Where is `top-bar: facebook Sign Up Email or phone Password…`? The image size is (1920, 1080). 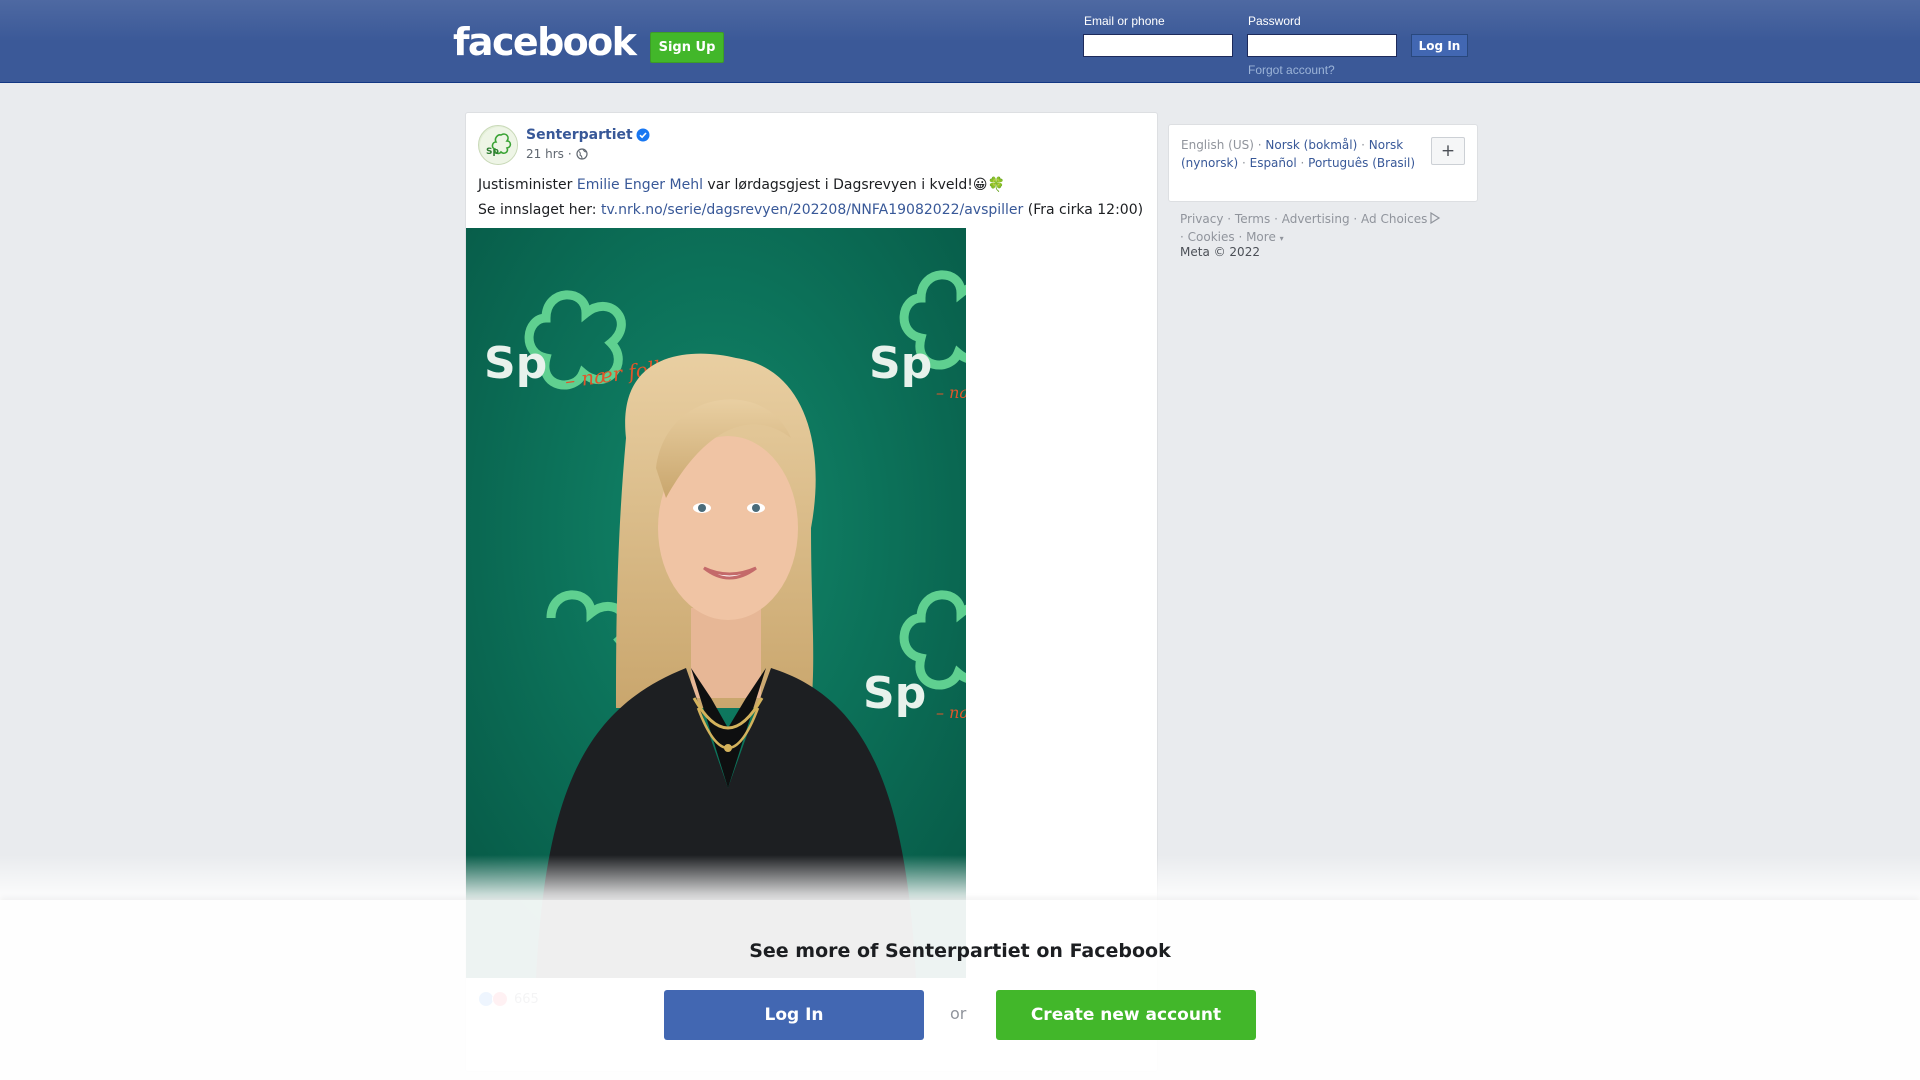 top-bar: facebook Sign Up Email or phone Password… is located at coordinates (960, 41).